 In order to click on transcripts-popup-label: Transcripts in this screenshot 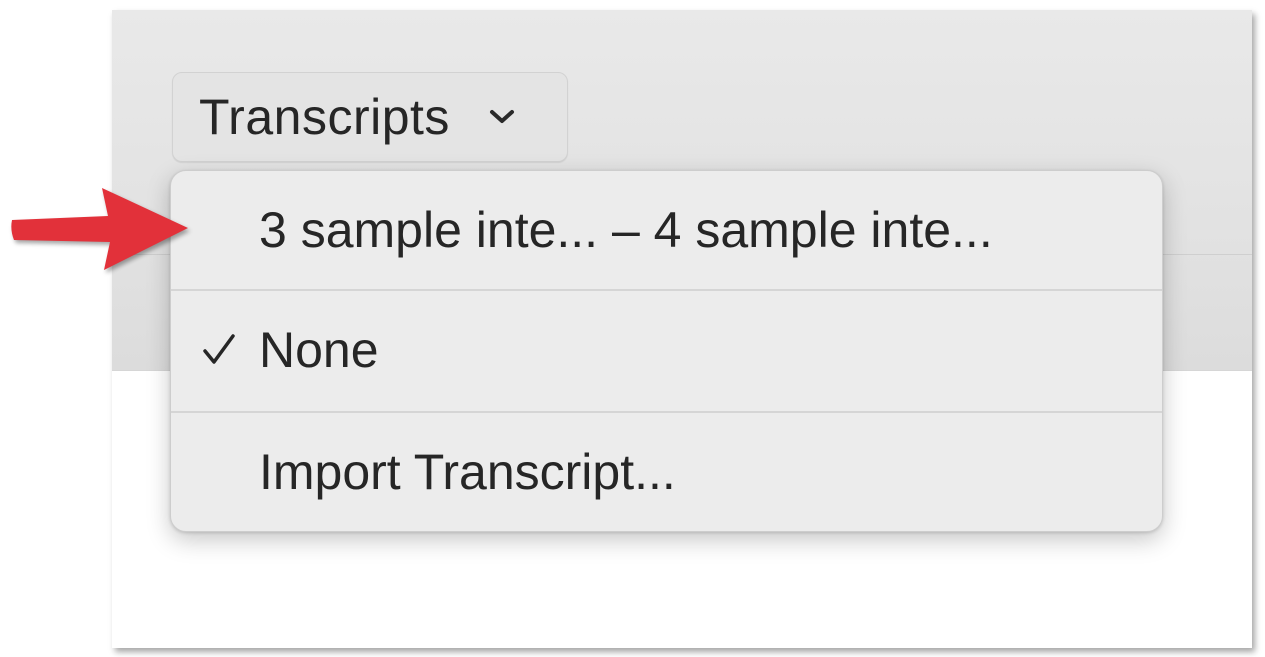, I will do `click(324, 117)`.